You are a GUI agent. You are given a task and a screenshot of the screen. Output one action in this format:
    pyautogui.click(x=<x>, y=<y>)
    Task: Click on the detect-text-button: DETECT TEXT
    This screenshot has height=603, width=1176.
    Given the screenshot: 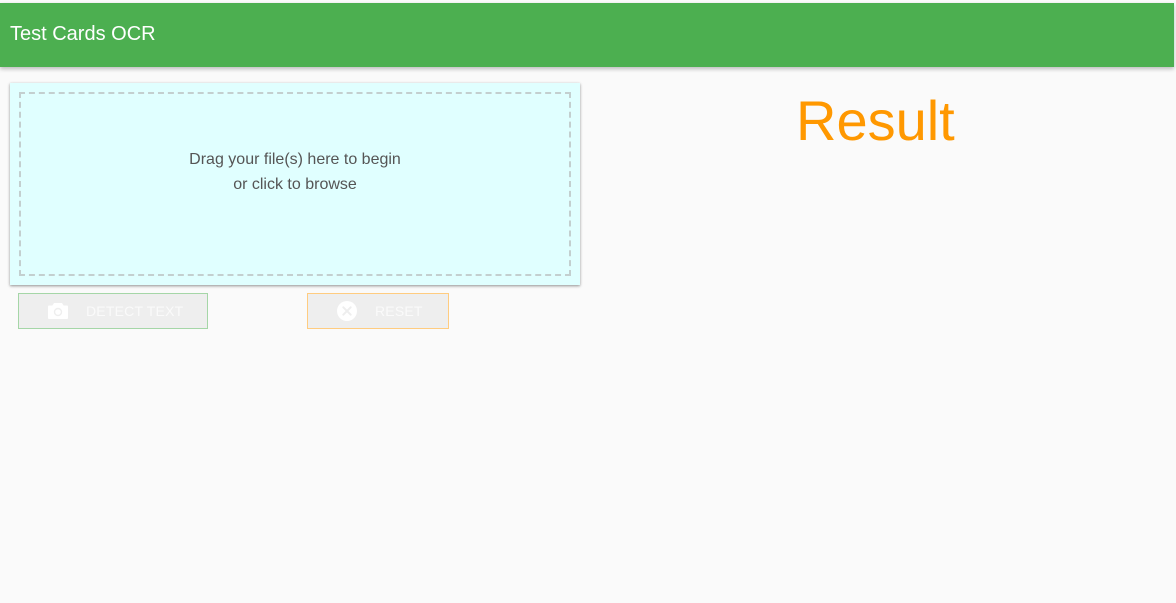 What is the action you would take?
    pyautogui.click(x=113, y=311)
    